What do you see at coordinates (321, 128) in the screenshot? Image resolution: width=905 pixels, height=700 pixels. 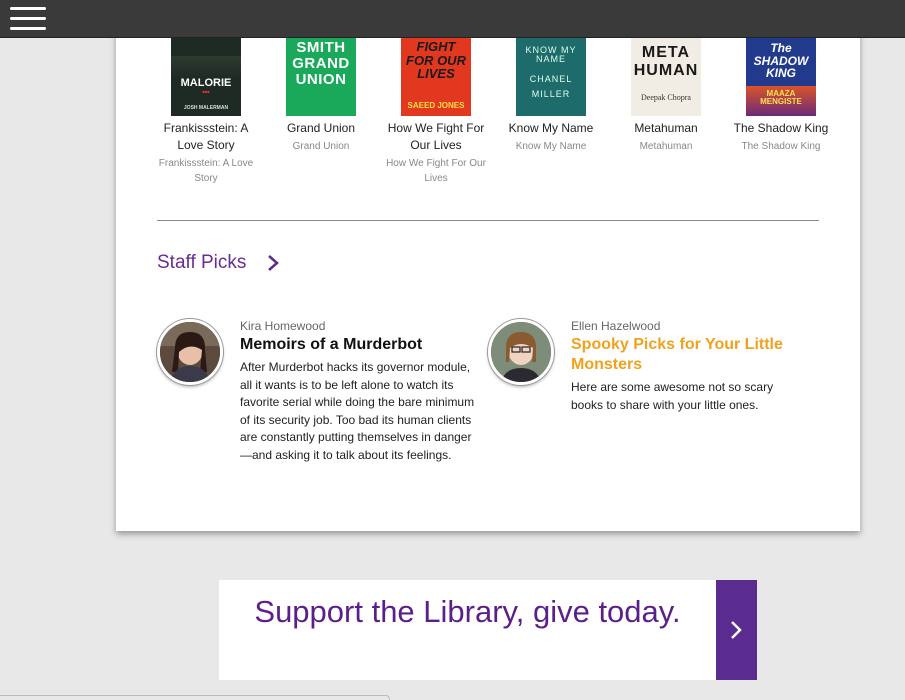 I see `book-title: Grand Union` at bounding box center [321, 128].